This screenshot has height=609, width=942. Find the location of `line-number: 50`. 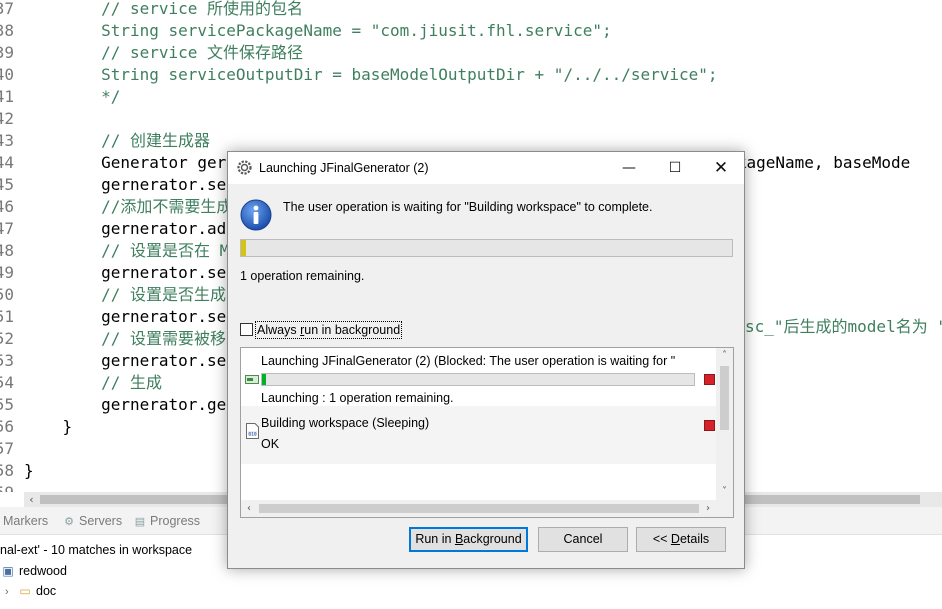

line-number: 50 is located at coordinates (7, 294).